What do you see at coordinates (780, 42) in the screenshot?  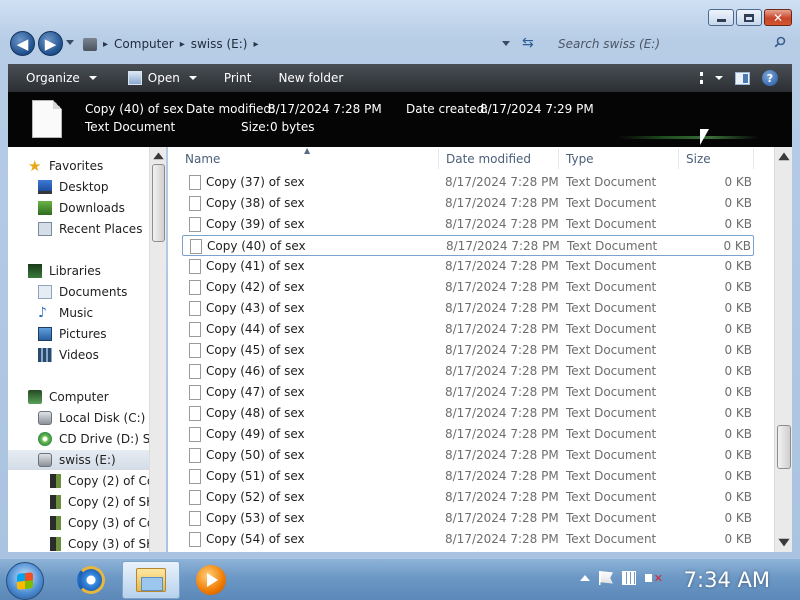 I see `search-icon` at bounding box center [780, 42].